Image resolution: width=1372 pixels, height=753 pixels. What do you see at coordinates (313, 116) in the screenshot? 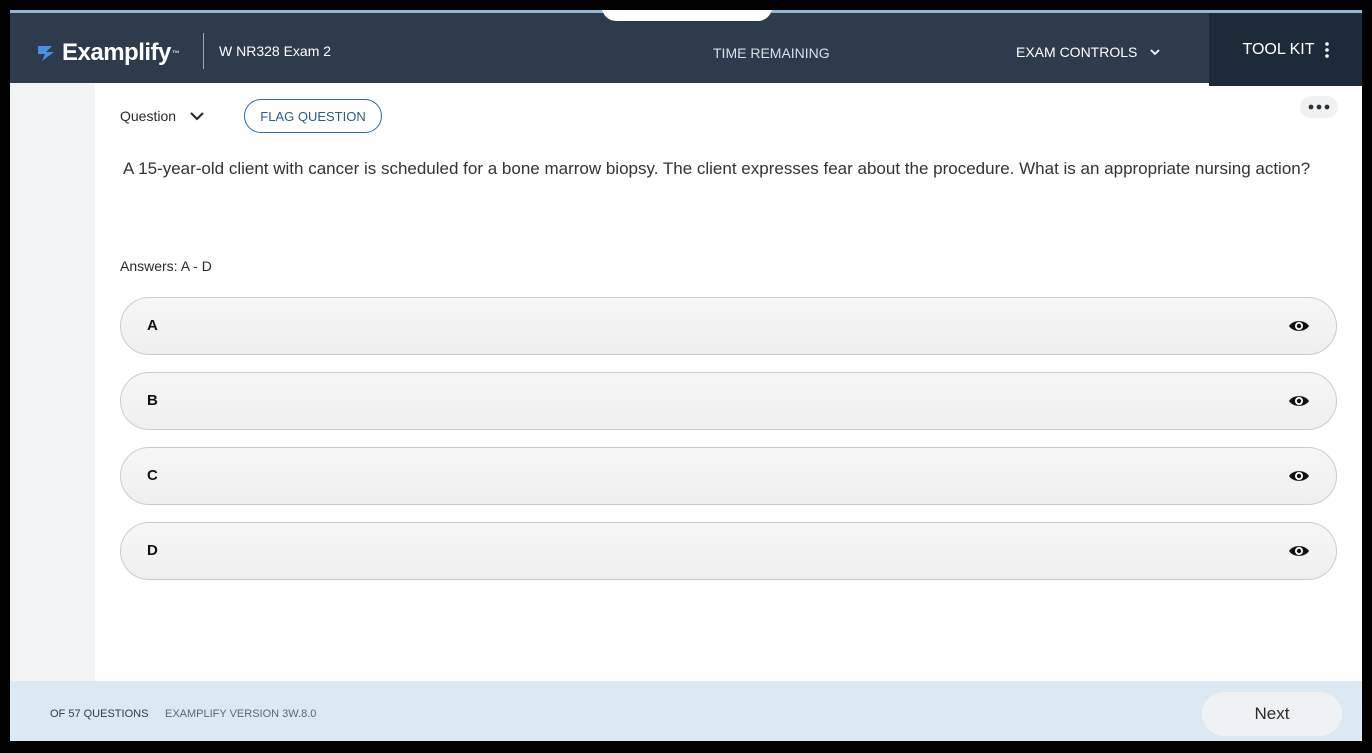
I see `flag-question-button: FLAG QUESTION` at bounding box center [313, 116].